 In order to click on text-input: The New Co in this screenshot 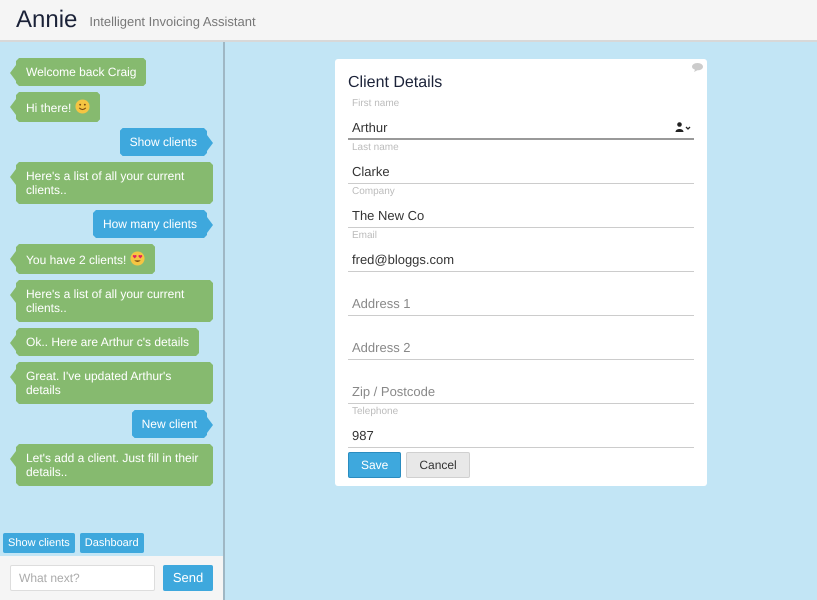, I will do `click(521, 216)`.